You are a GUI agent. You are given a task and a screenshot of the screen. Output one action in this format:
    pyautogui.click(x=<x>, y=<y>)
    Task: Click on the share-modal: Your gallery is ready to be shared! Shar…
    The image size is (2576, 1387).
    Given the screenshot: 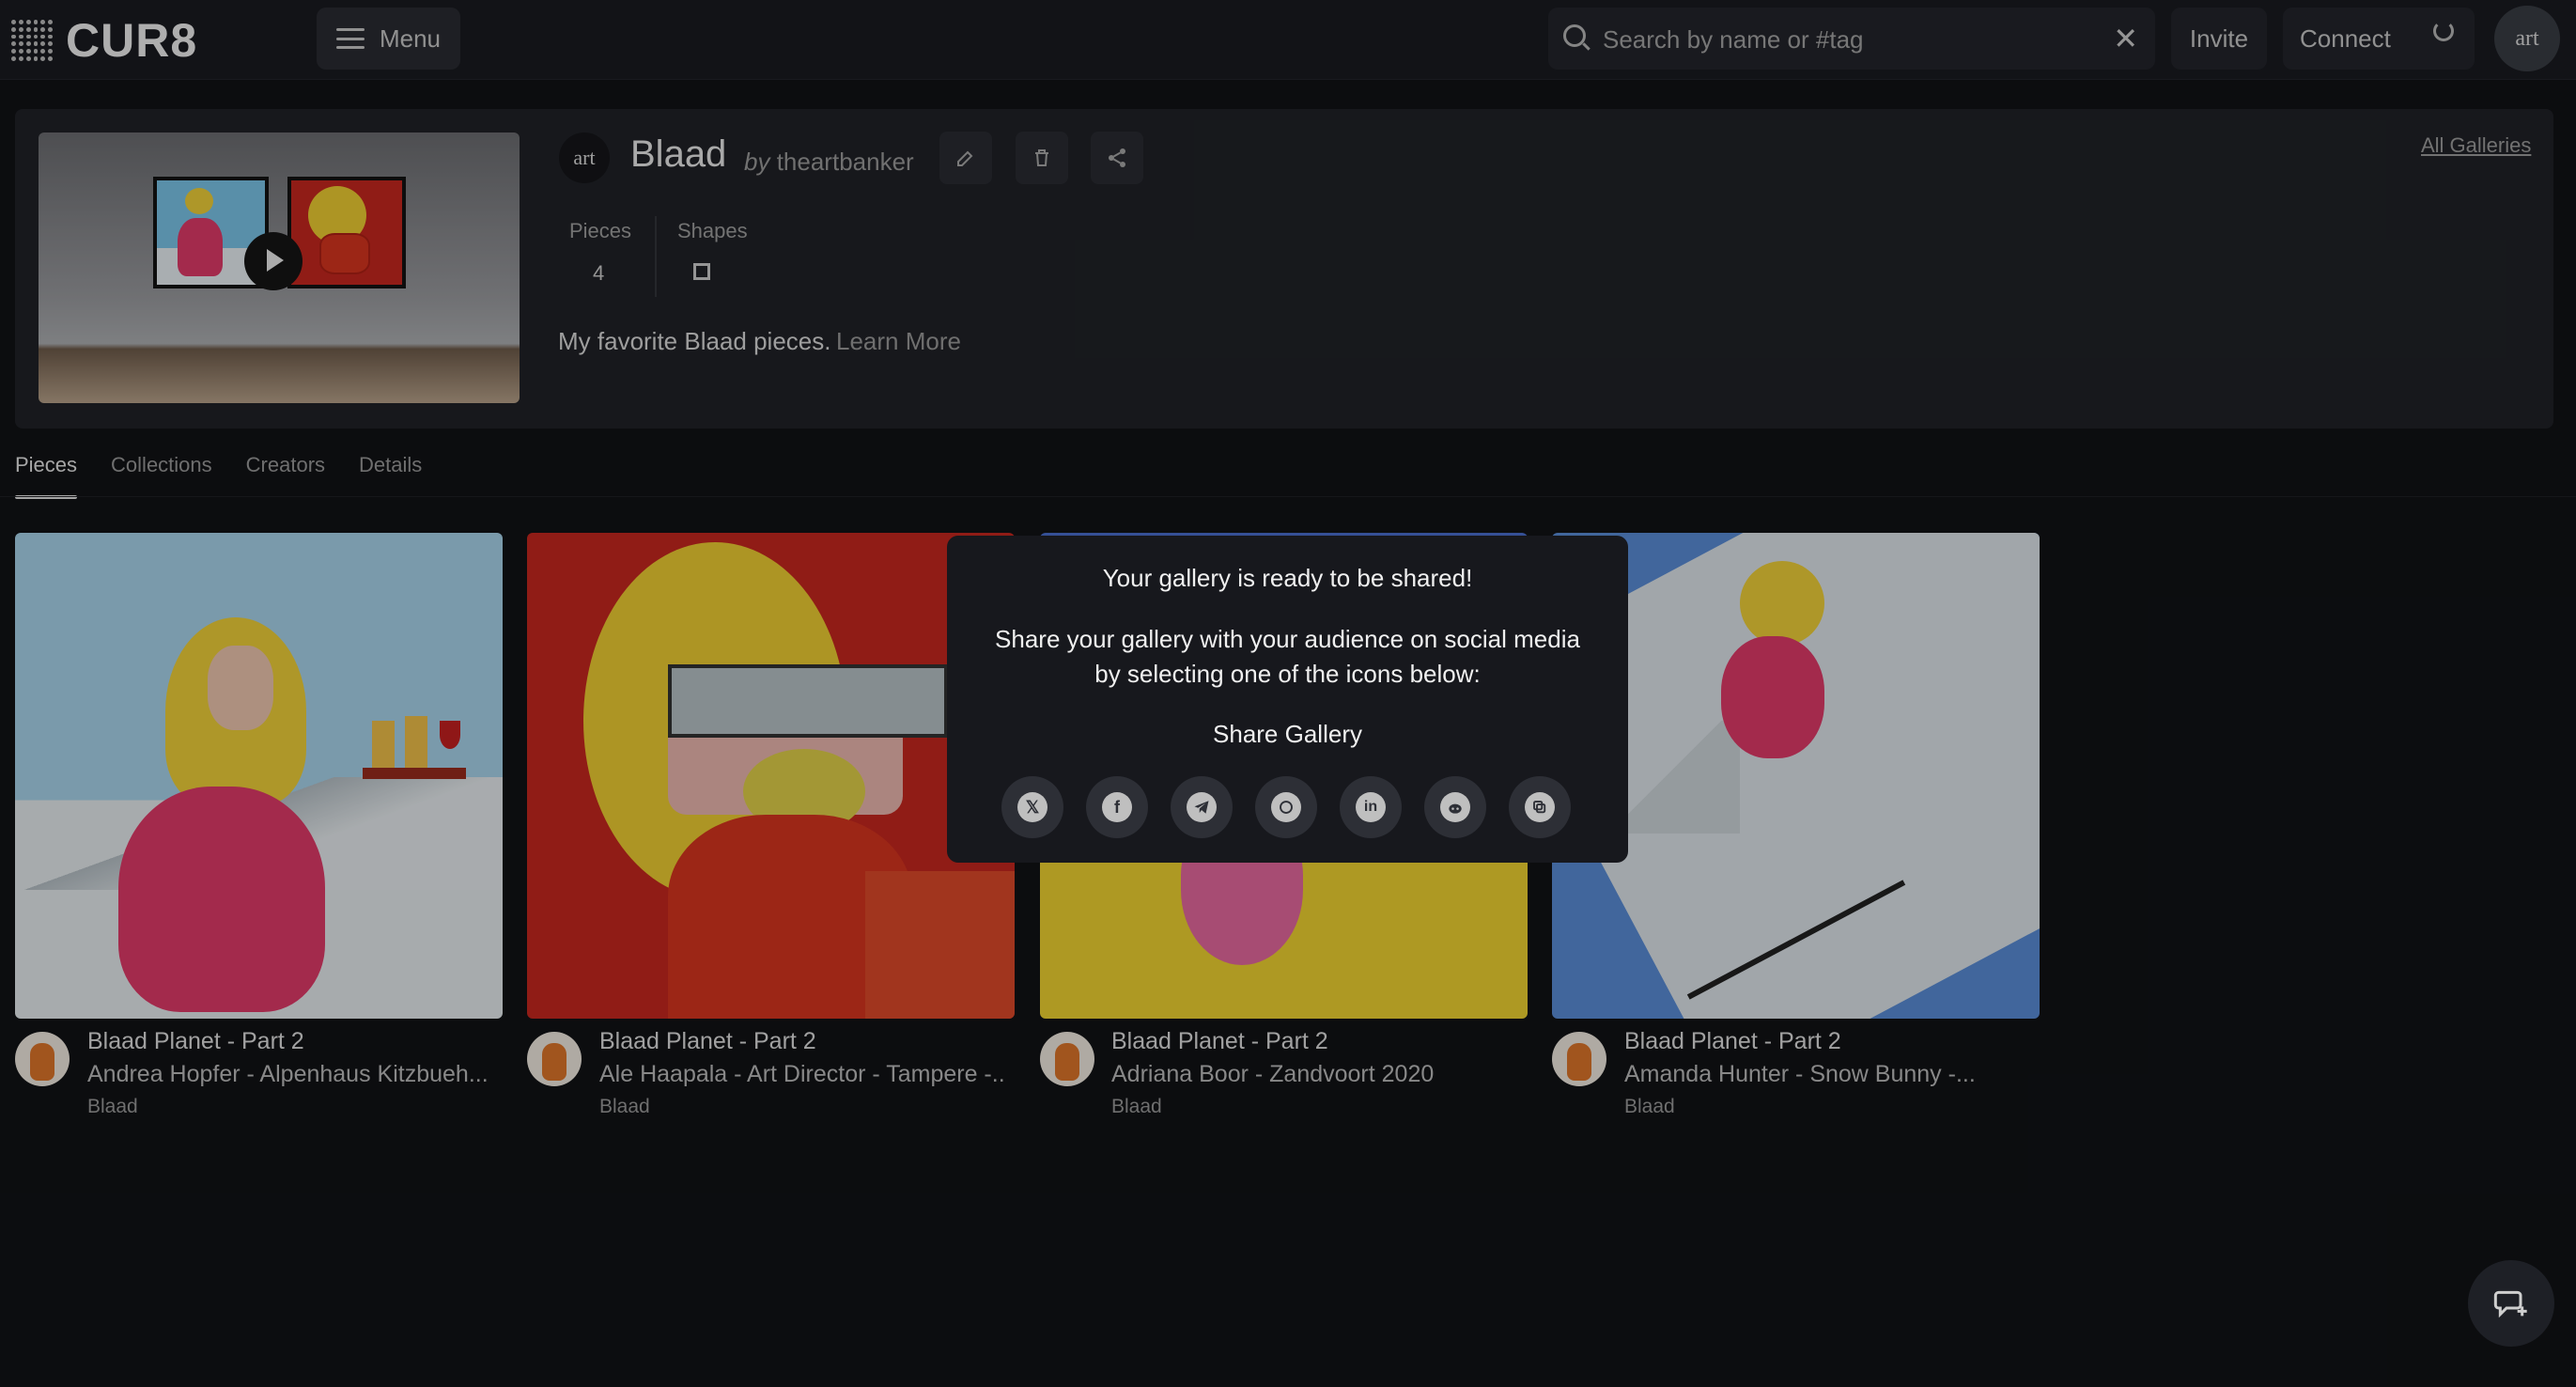 What is the action you would take?
    pyautogui.click(x=1287, y=699)
    